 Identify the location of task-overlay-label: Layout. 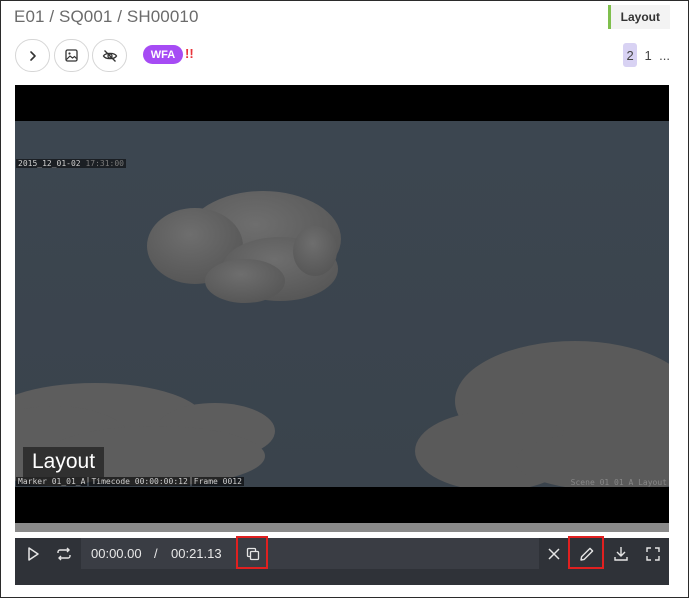
(64, 462).